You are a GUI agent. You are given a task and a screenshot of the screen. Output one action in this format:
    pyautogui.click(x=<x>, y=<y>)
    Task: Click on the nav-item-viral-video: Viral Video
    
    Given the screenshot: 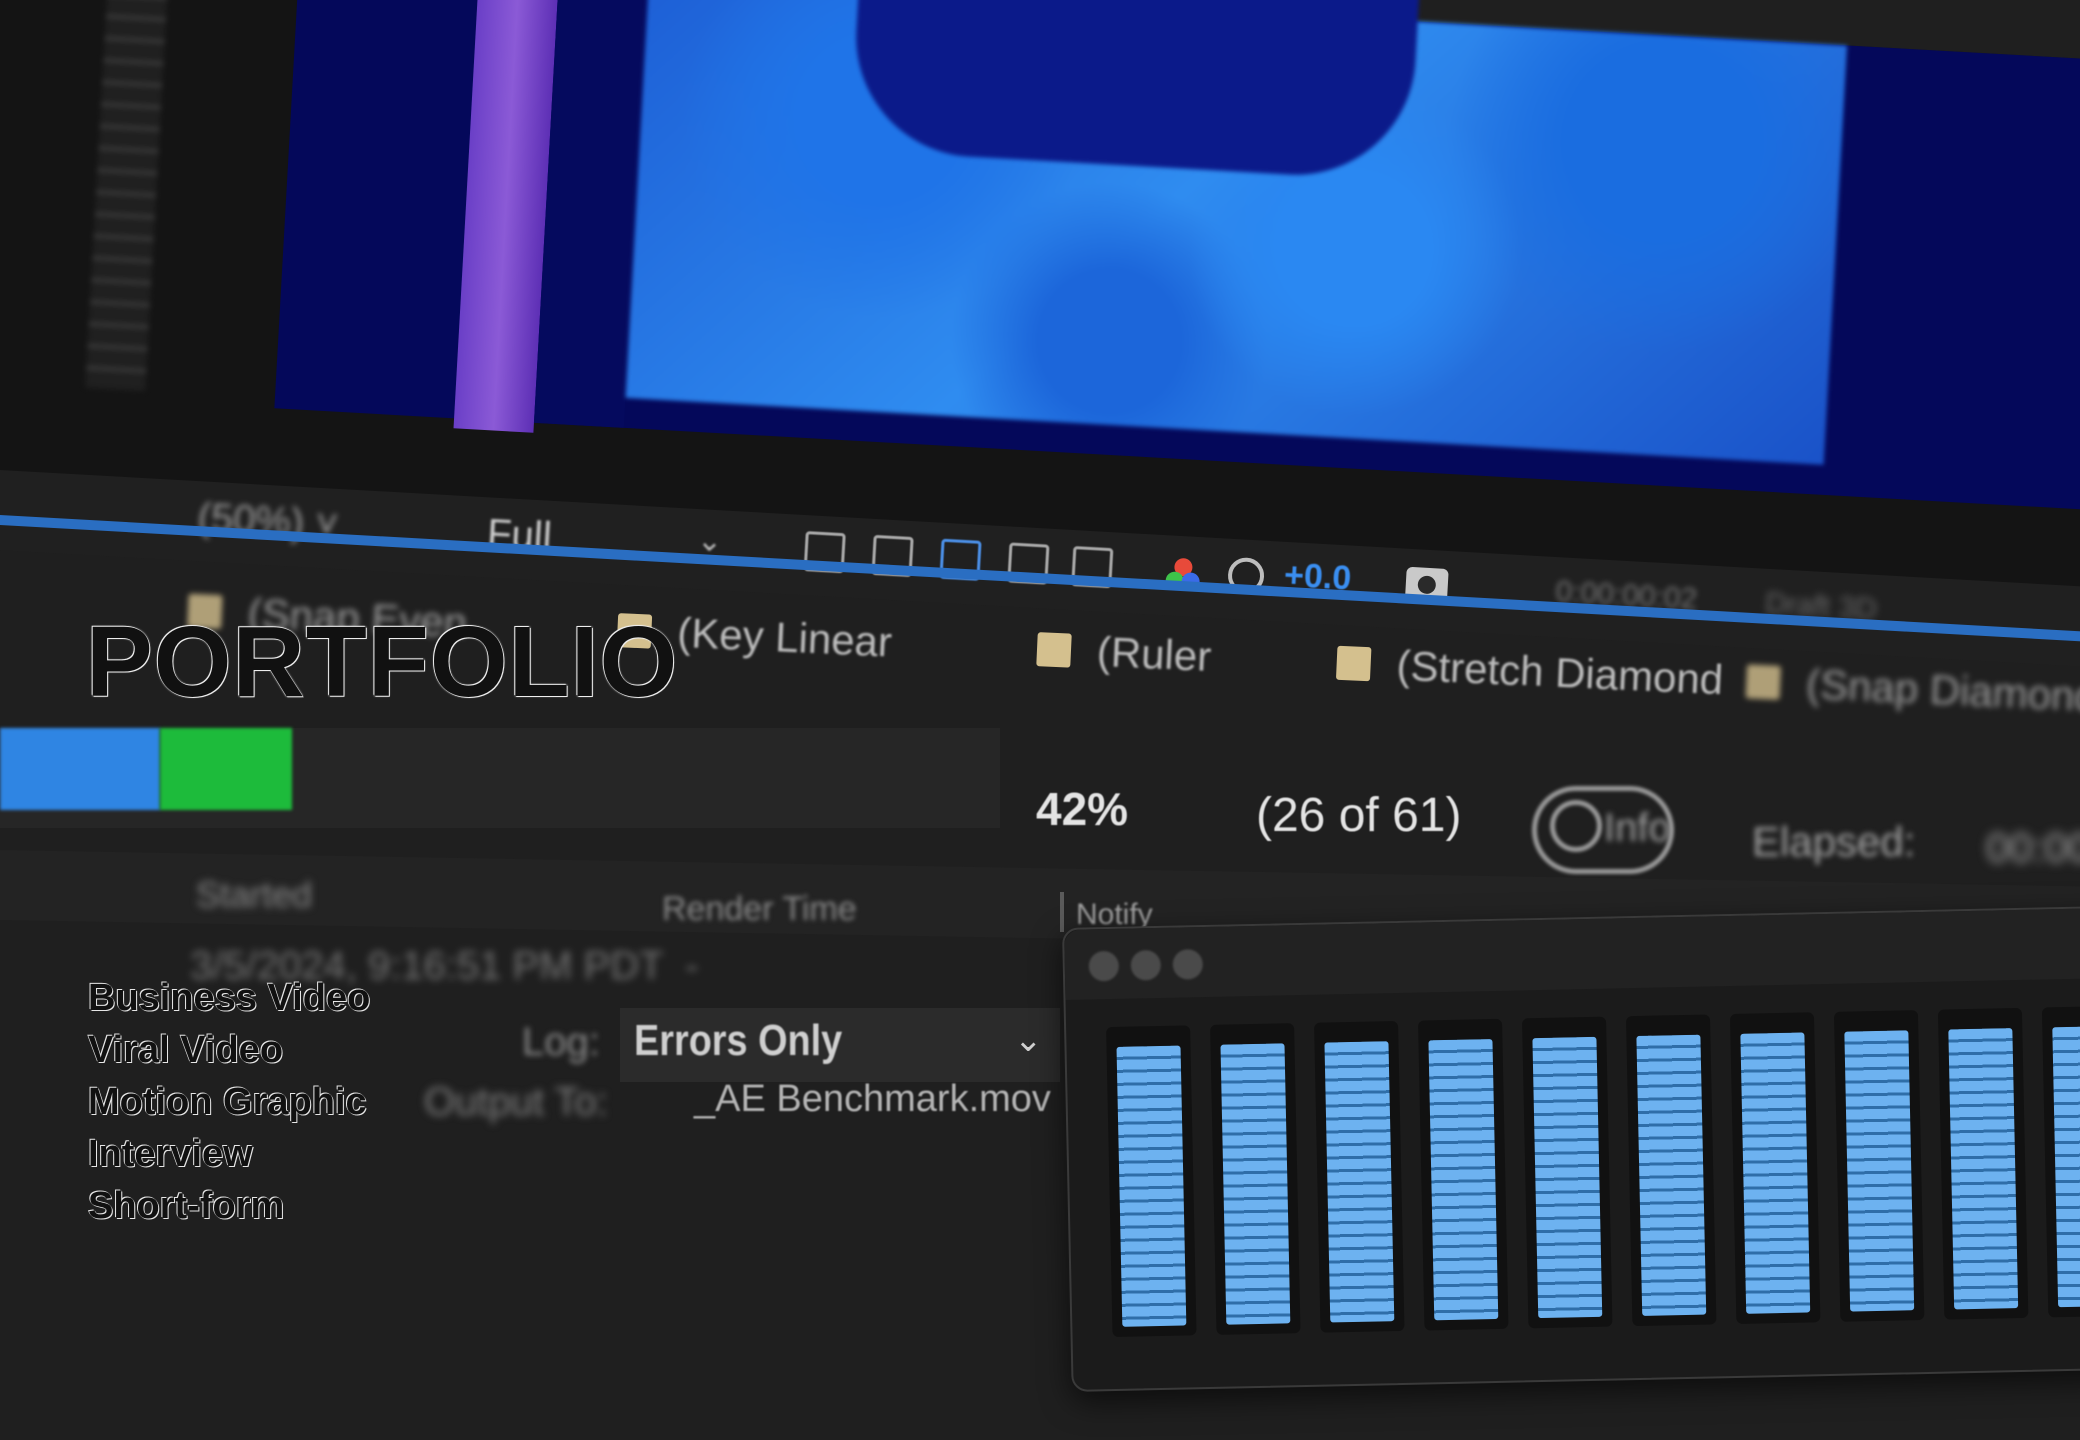 What is the action you would take?
    pyautogui.click(x=229, y=1050)
    